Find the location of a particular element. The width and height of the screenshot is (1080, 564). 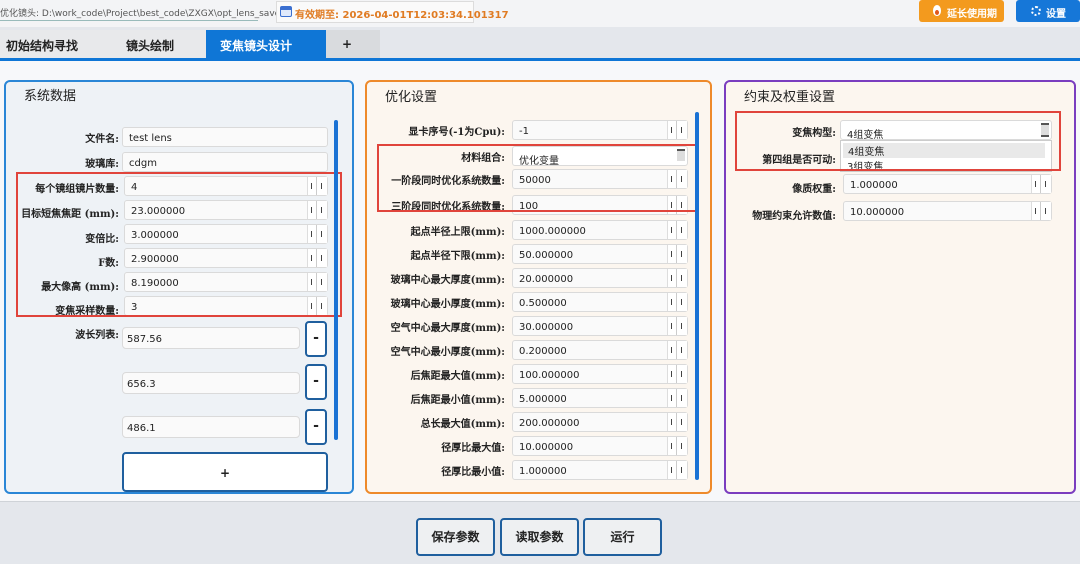

field-label: 空气中心最大厚度(mm): is located at coordinates (447, 328).